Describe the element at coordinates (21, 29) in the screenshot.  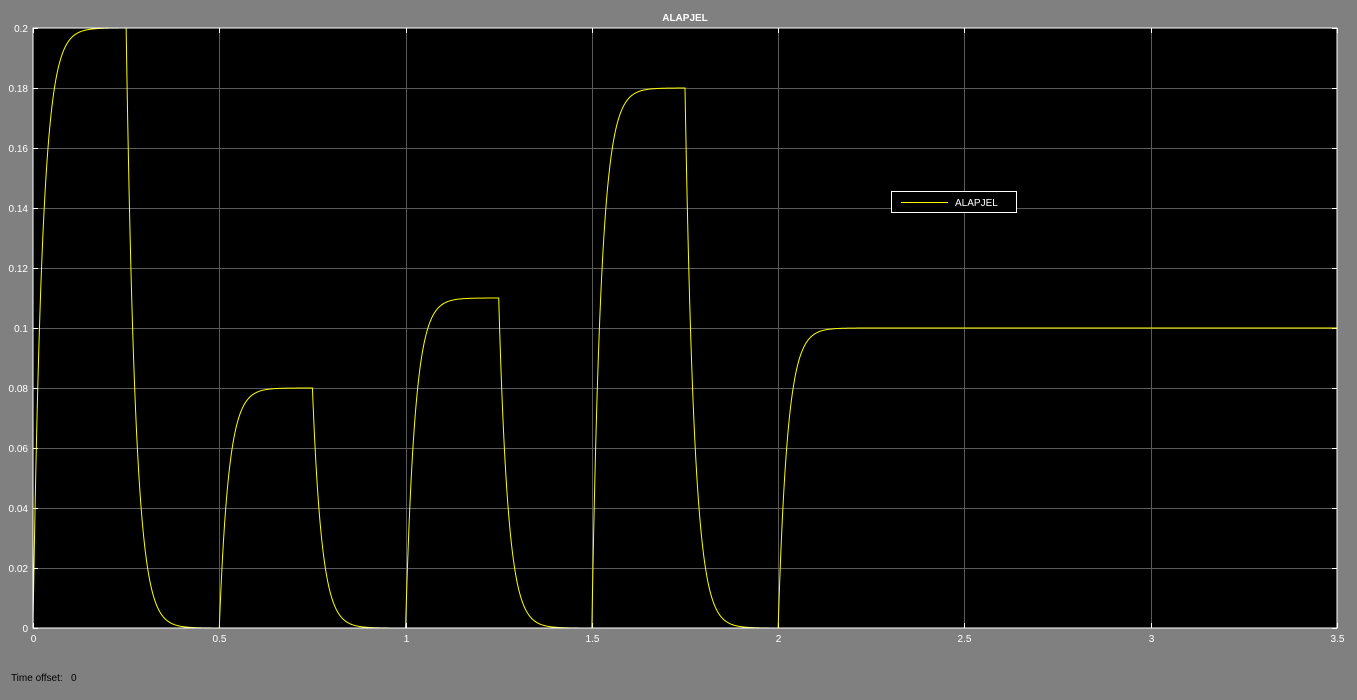
I see `tick-label-y: 0.2` at that location.